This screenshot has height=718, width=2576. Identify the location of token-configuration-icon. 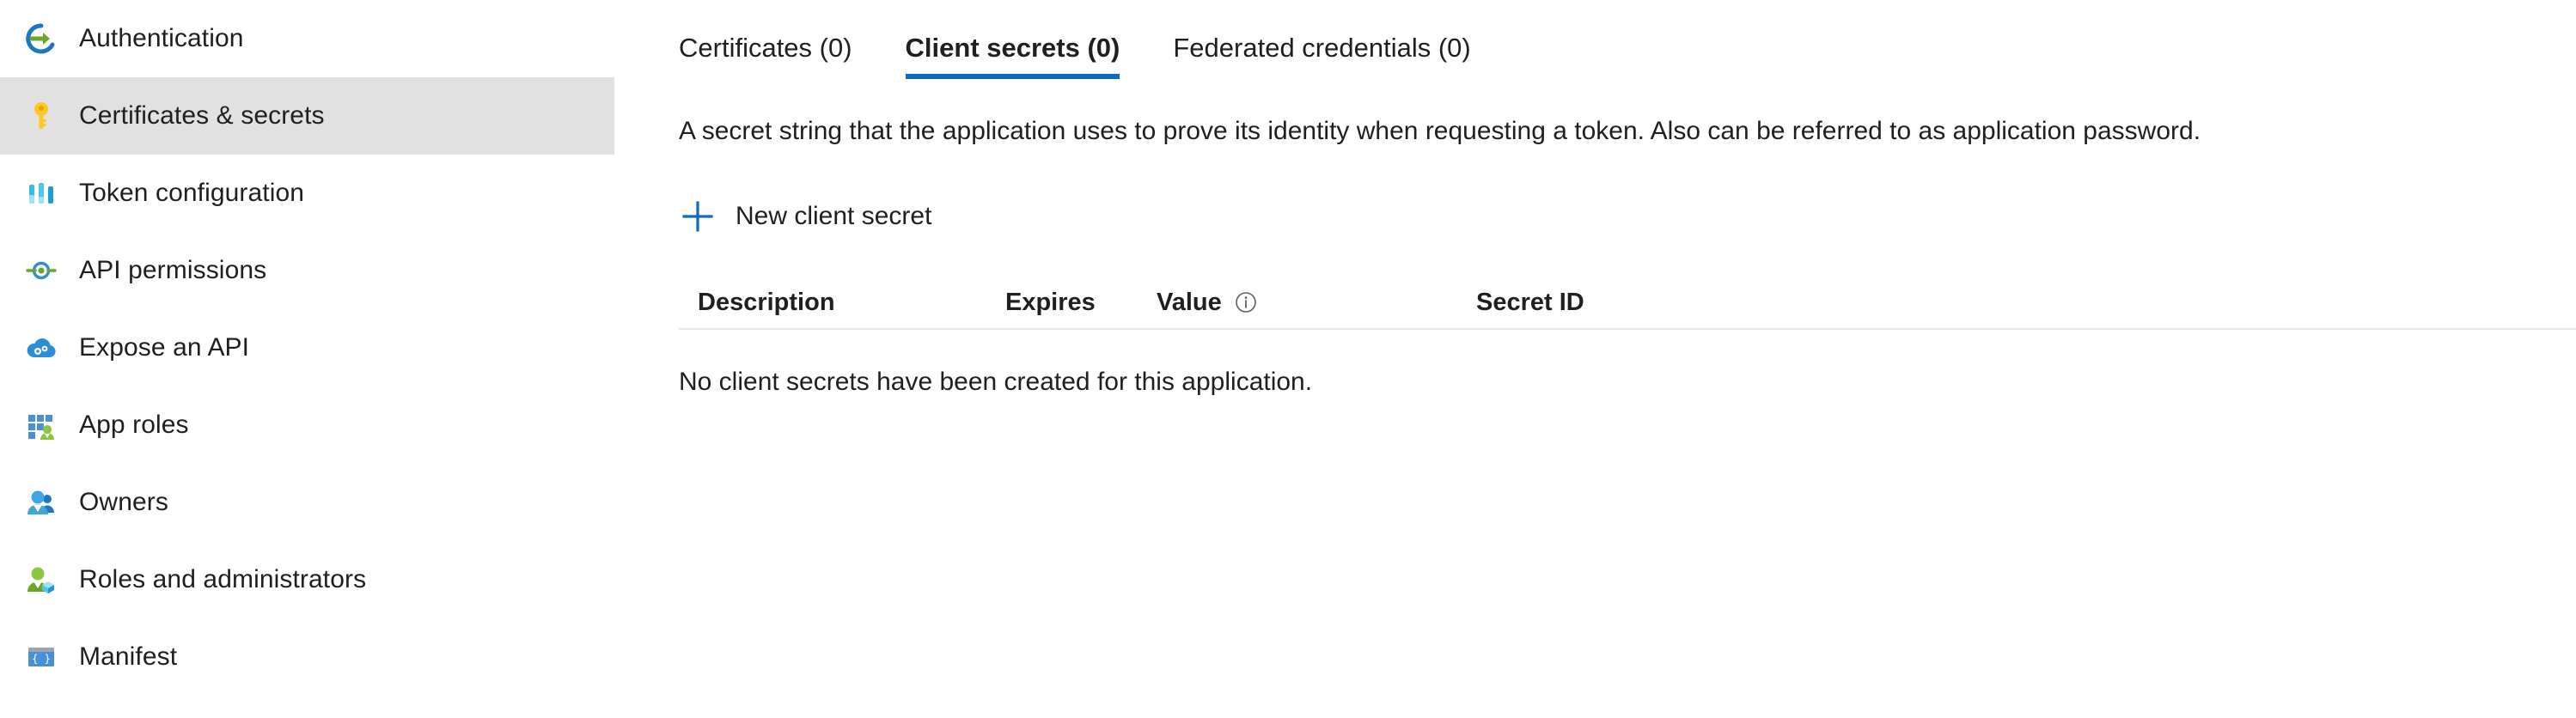
(41, 193).